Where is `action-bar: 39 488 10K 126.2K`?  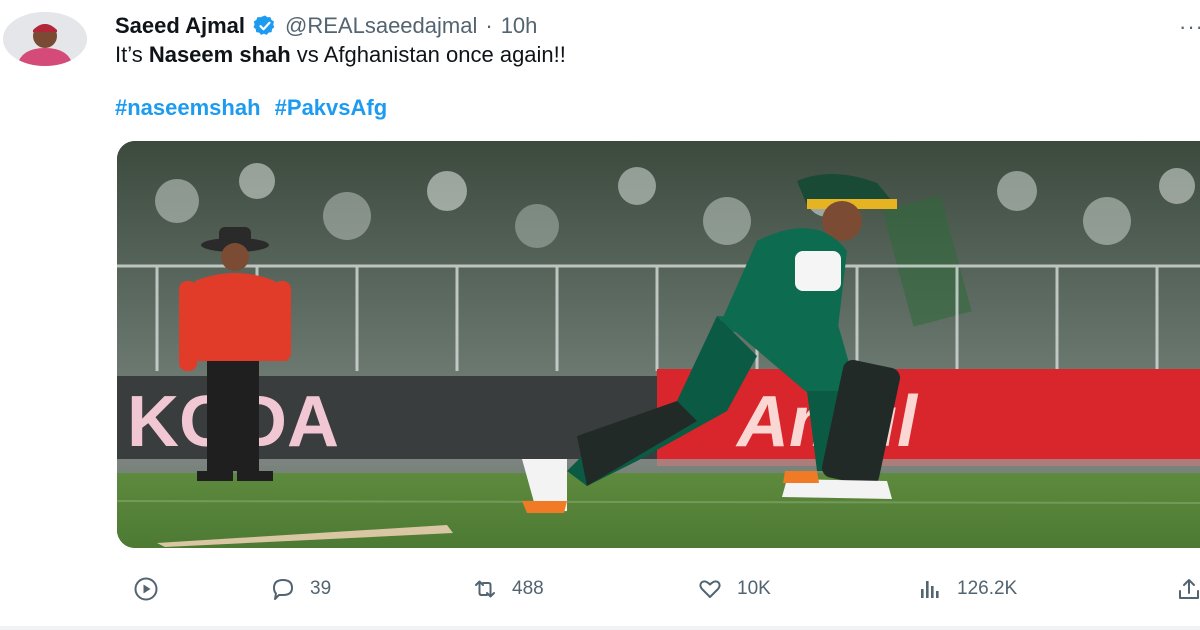 action-bar: 39 488 10K 126.2K is located at coordinates (600, 589).